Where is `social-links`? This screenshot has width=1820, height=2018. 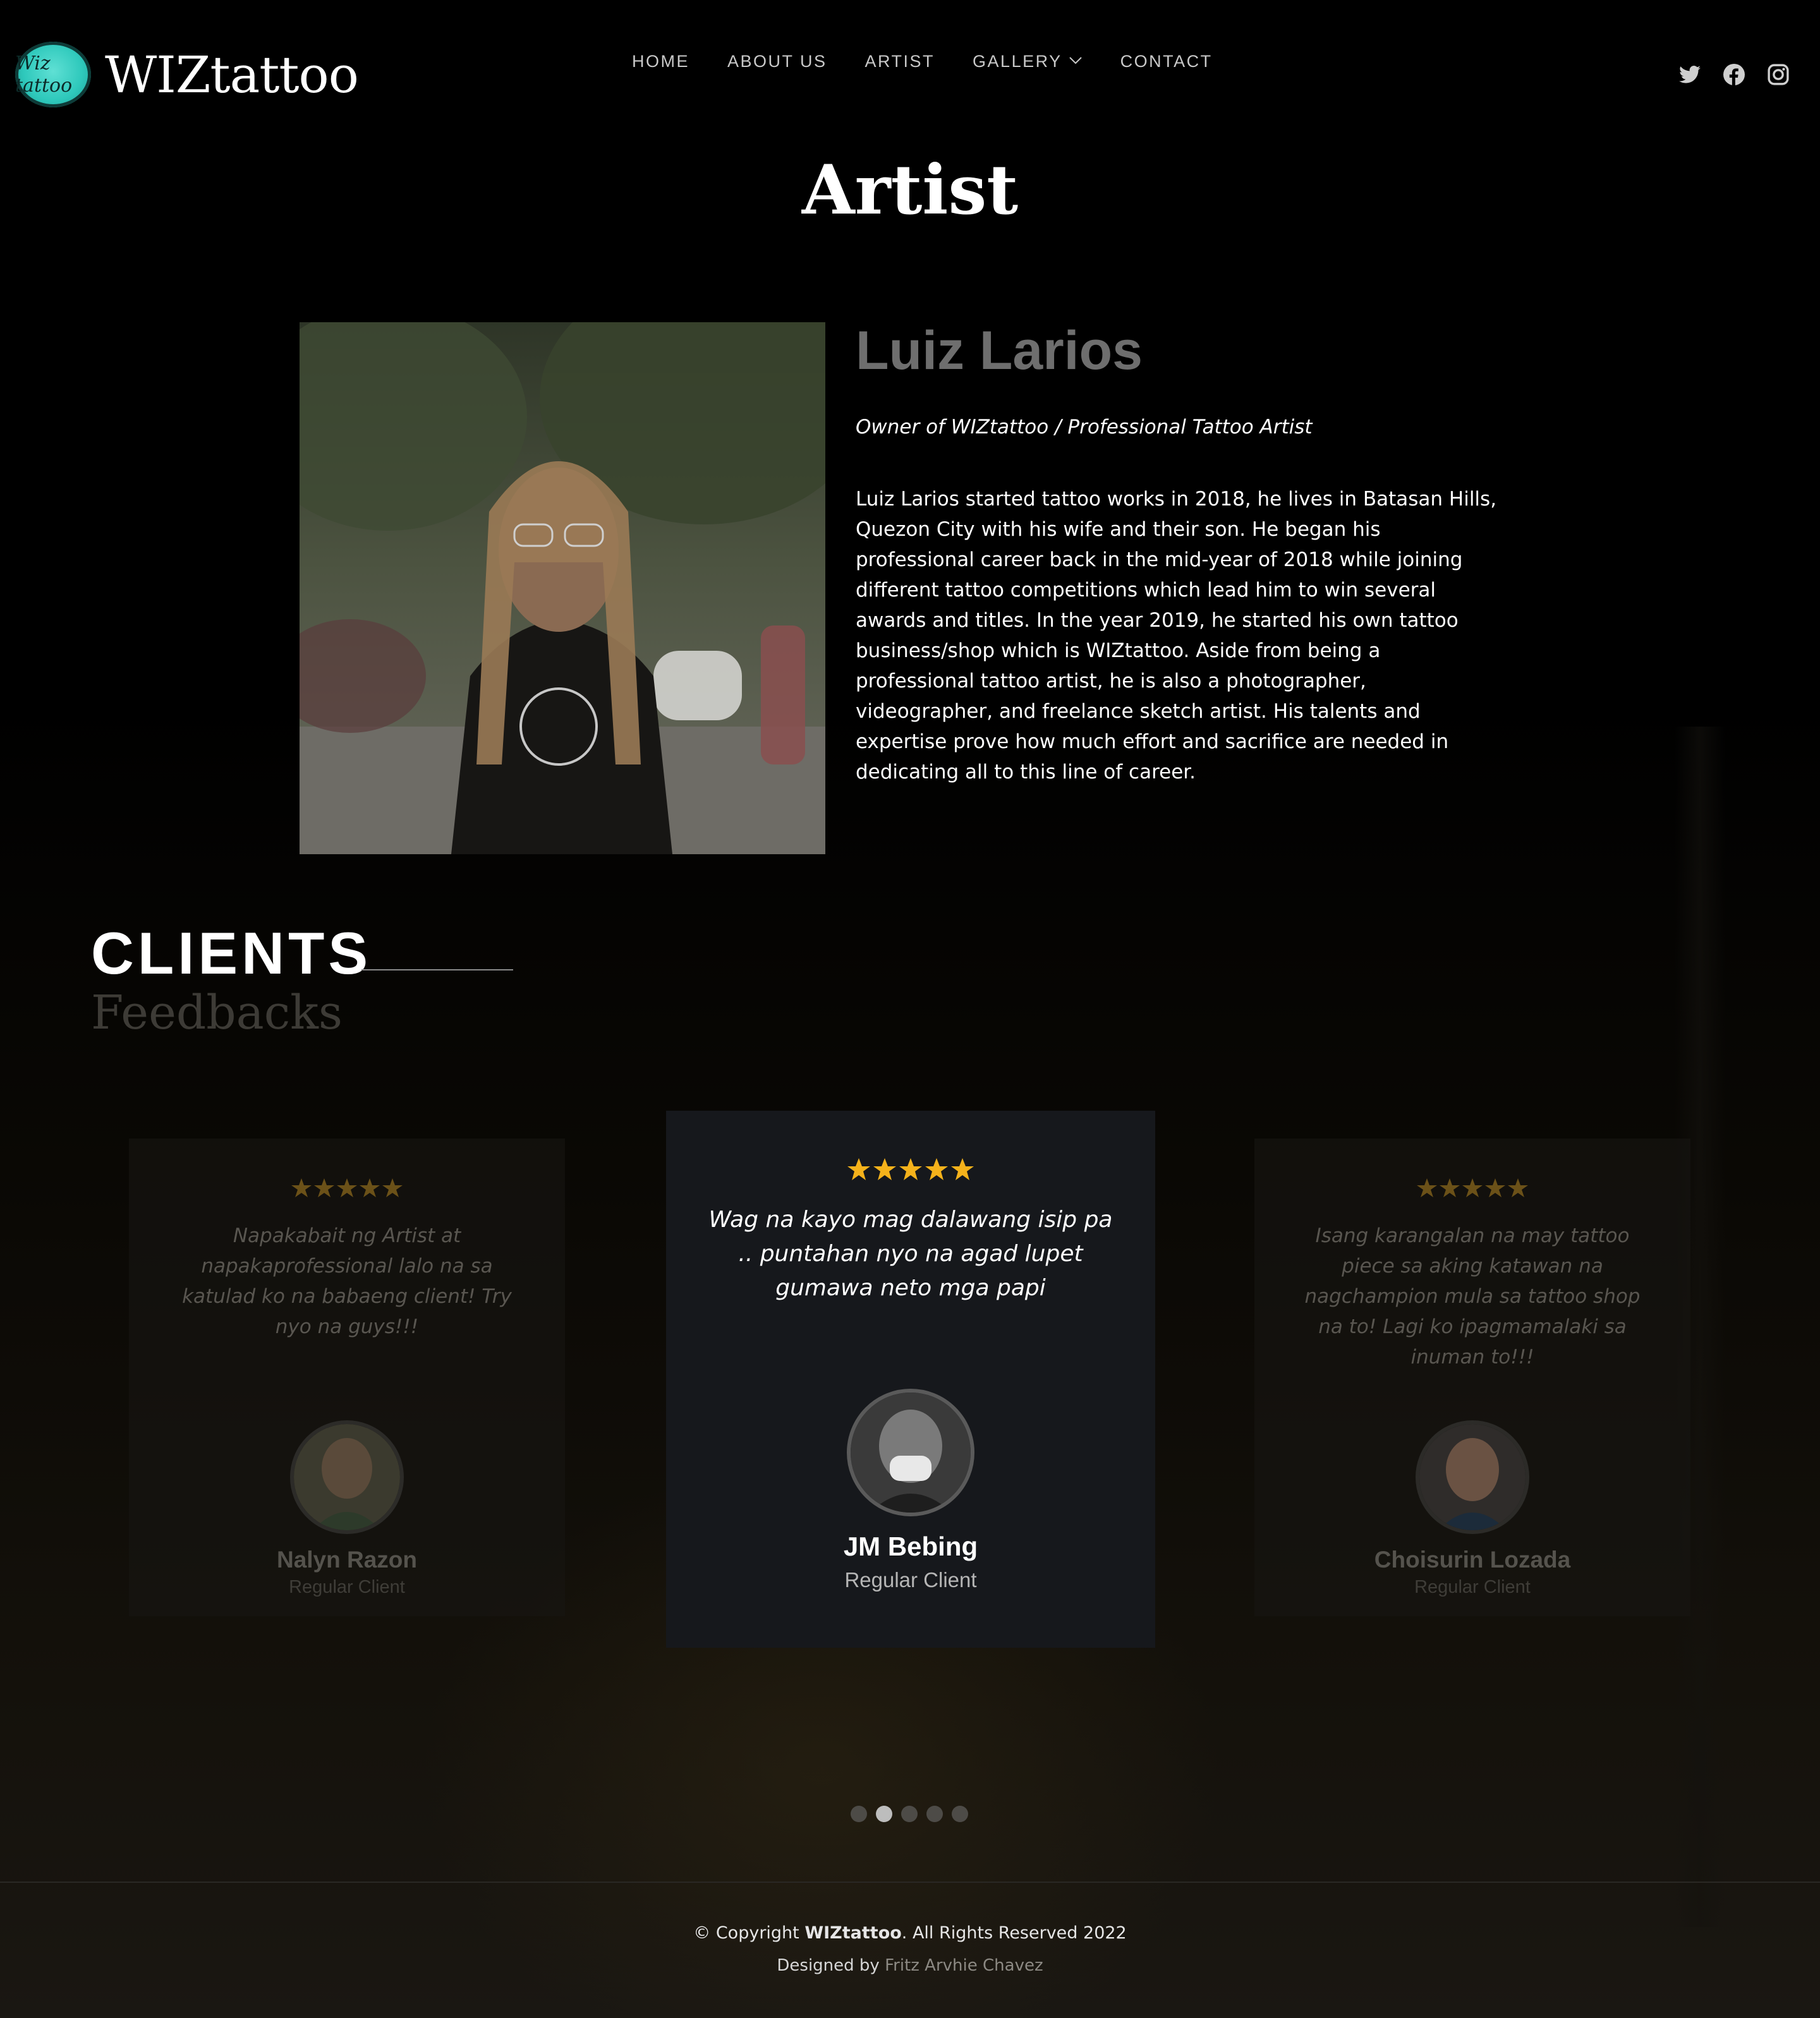
social-links is located at coordinates (1734, 74).